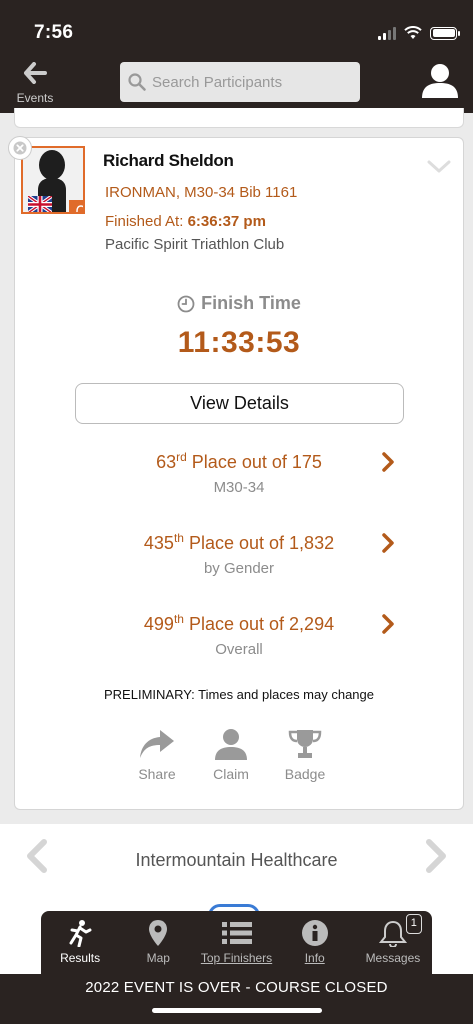  Describe the element at coordinates (236, 933) in the screenshot. I see `list-icon` at that location.